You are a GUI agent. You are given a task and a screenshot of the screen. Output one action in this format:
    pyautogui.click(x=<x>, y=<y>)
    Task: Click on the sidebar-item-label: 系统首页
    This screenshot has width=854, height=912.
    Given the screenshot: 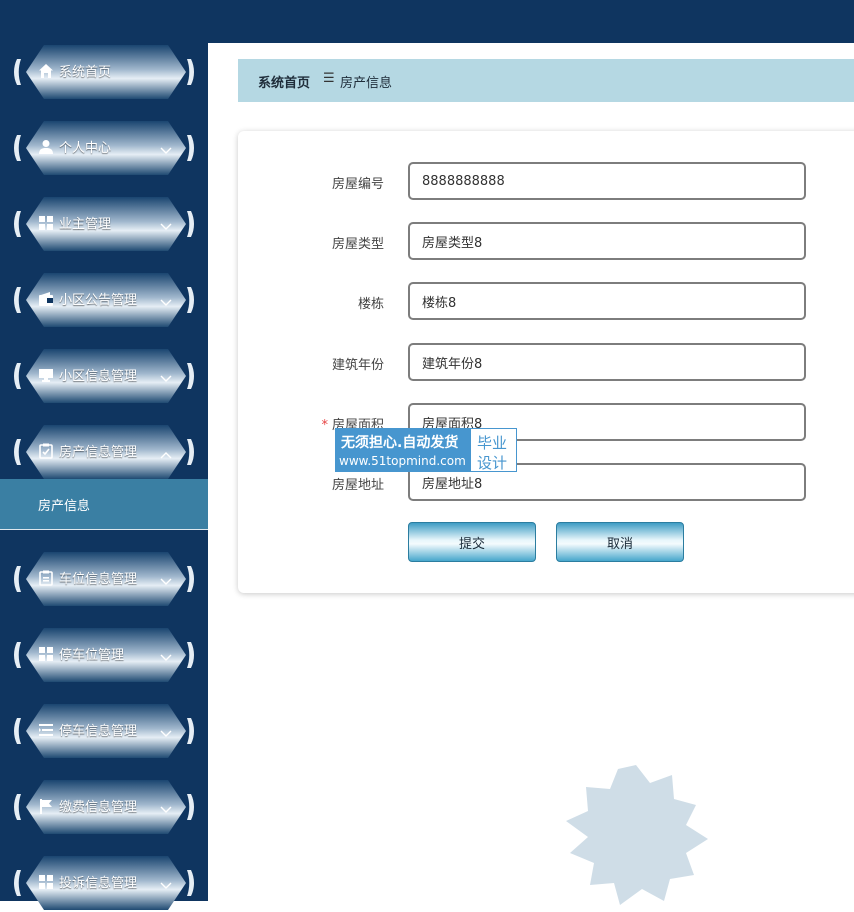 What is the action you would take?
    pyautogui.click(x=85, y=72)
    